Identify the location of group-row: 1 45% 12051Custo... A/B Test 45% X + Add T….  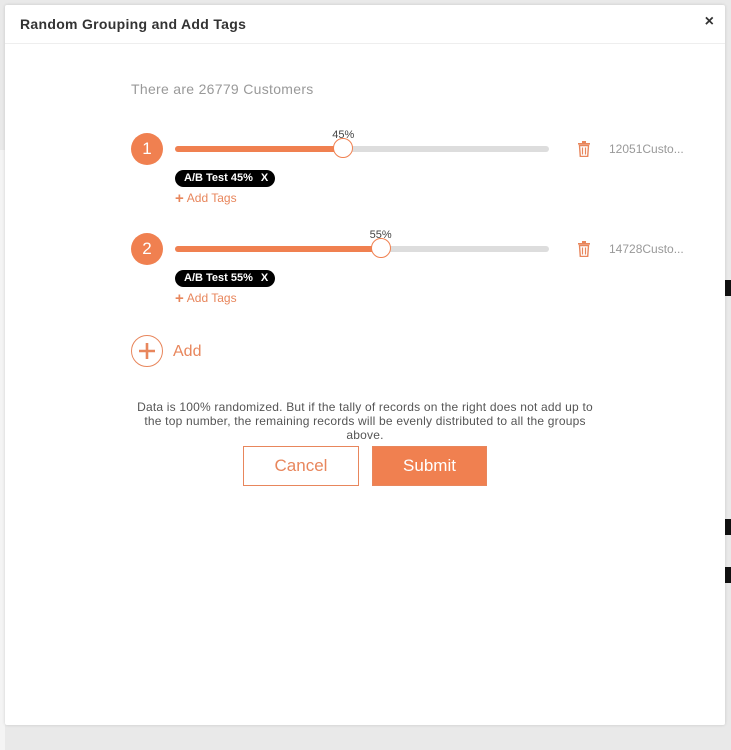
(416, 176).